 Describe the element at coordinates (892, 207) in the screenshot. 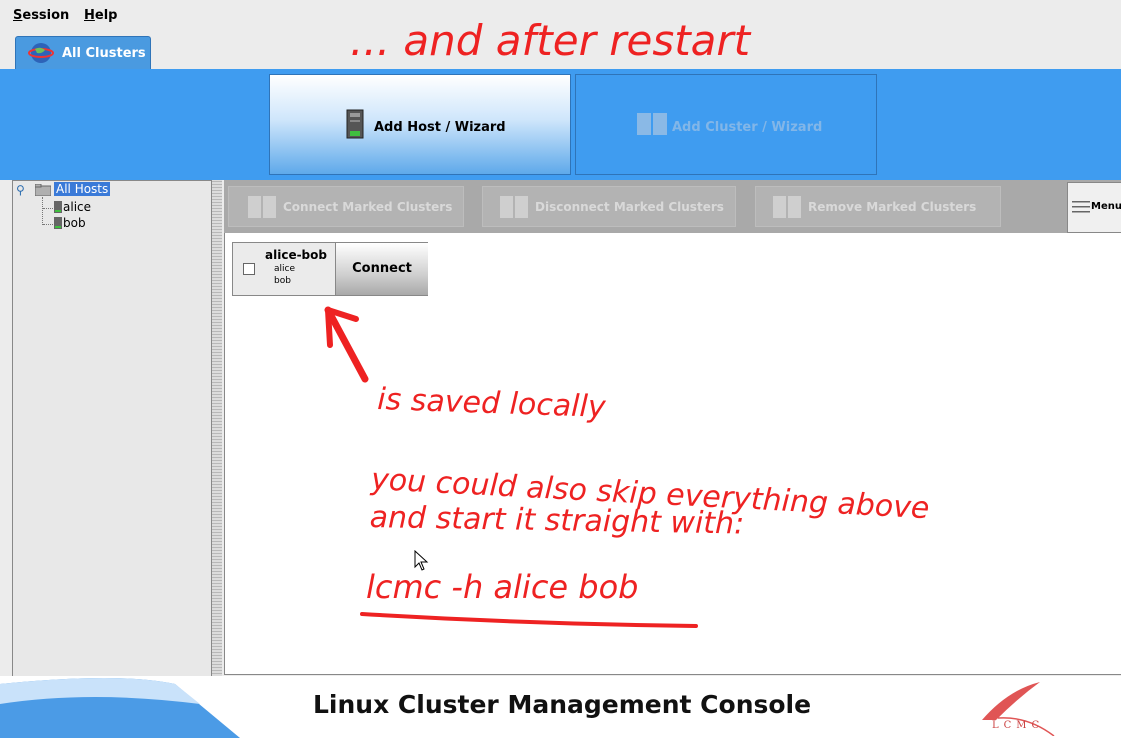

I see `remove-marked-label: Remove Marked Clusters` at that location.